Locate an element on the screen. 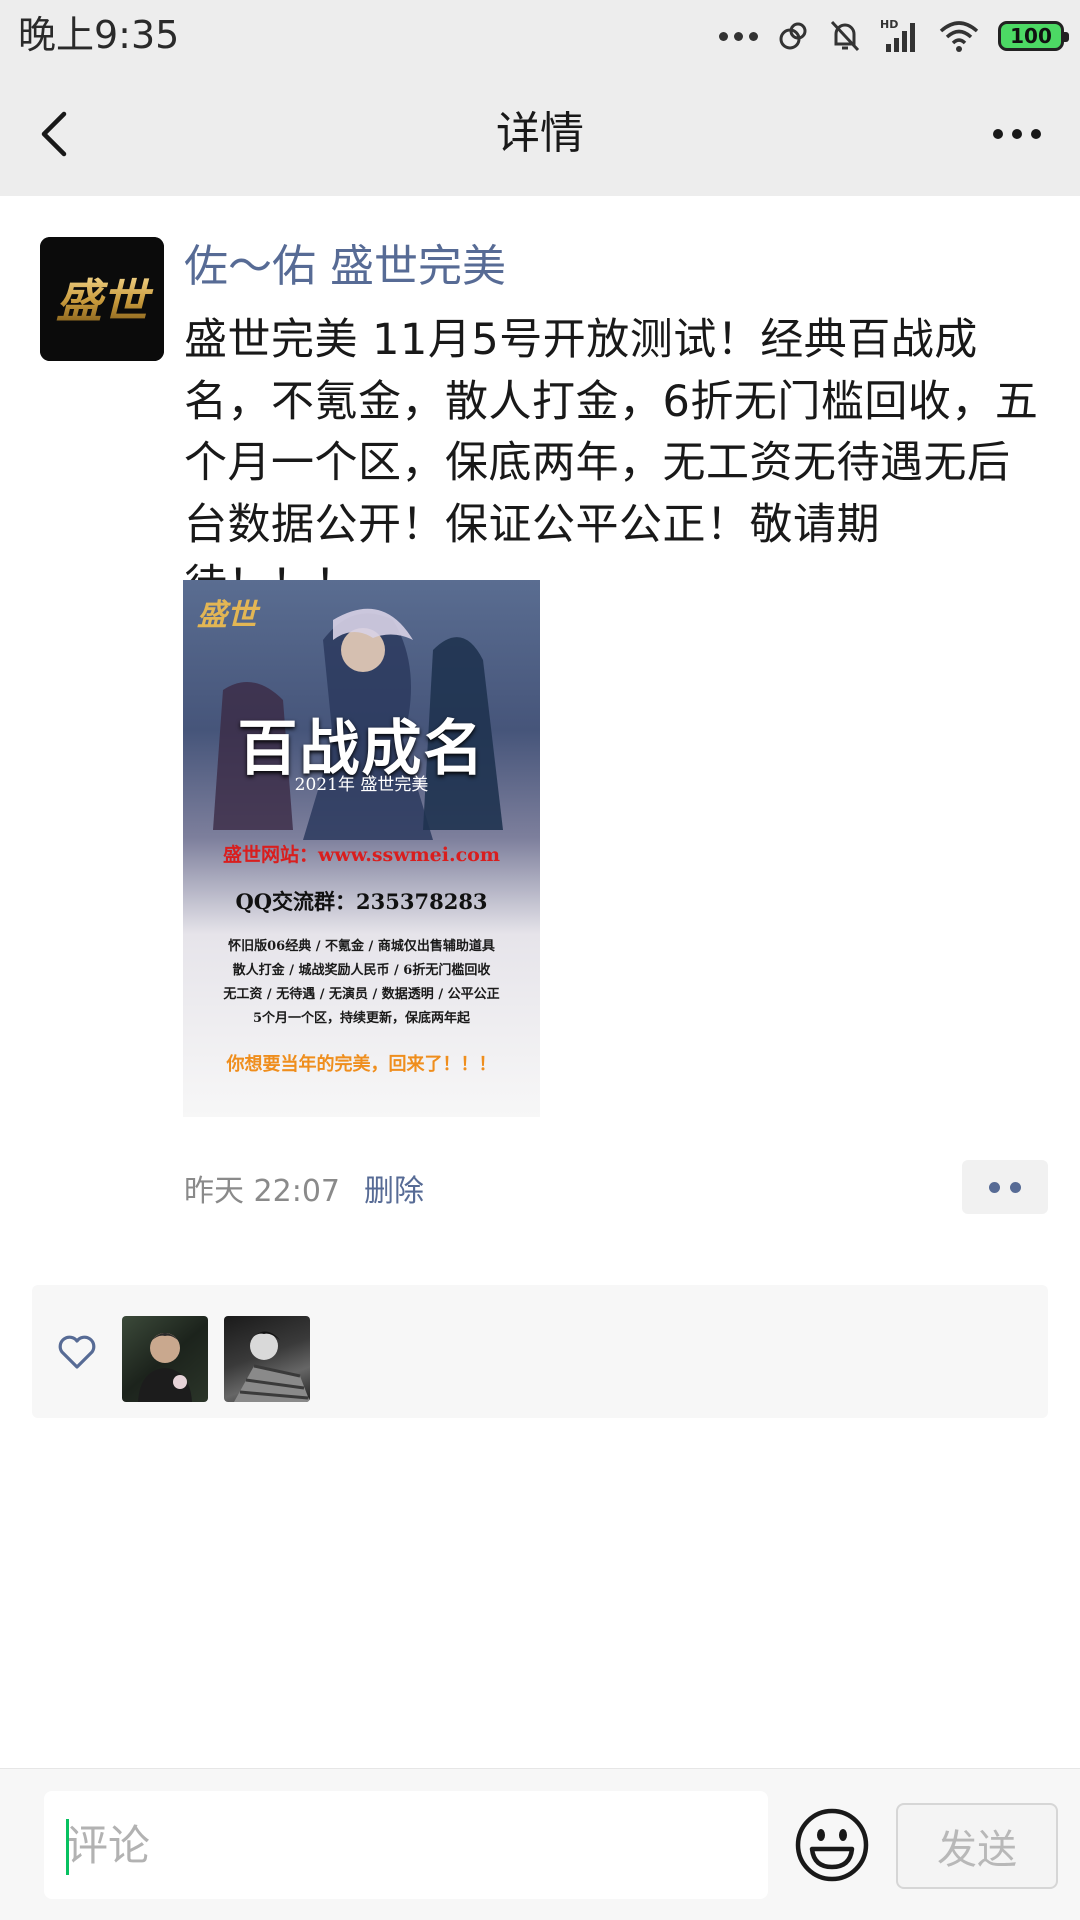 This screenshot has height=1920, width=1080. emoji-button is located at coordinates (832, 1845).